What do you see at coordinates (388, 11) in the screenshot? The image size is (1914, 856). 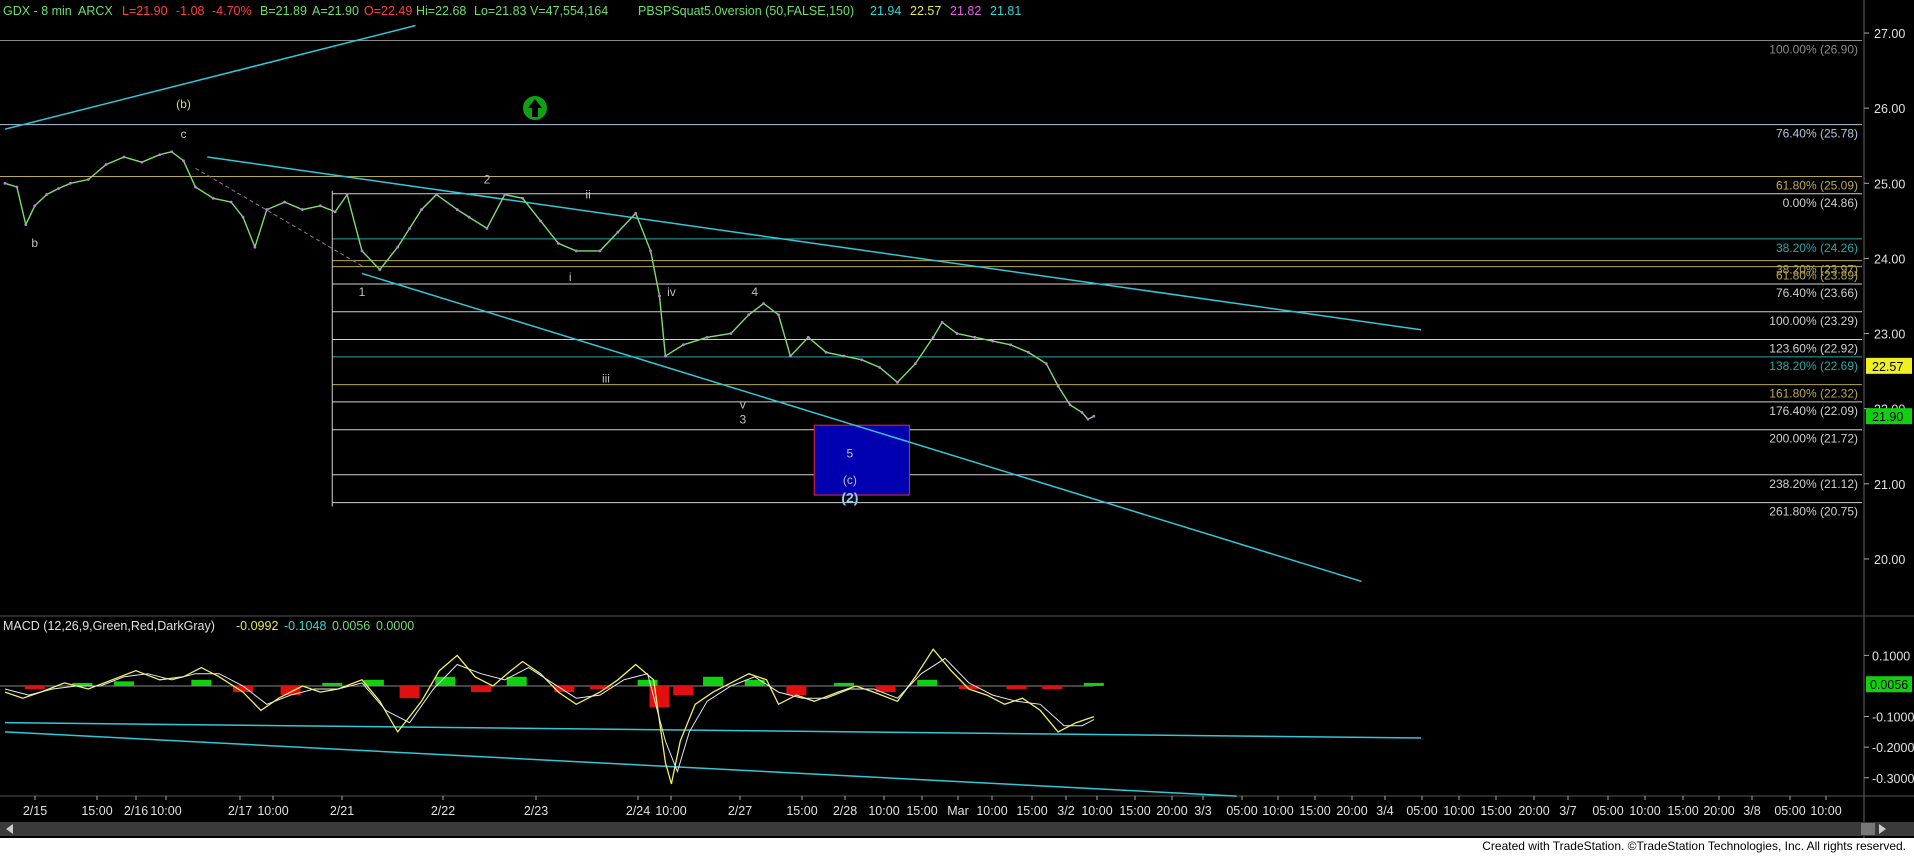 I see `open-label: O=22.49` at bounding box center [388, 11].